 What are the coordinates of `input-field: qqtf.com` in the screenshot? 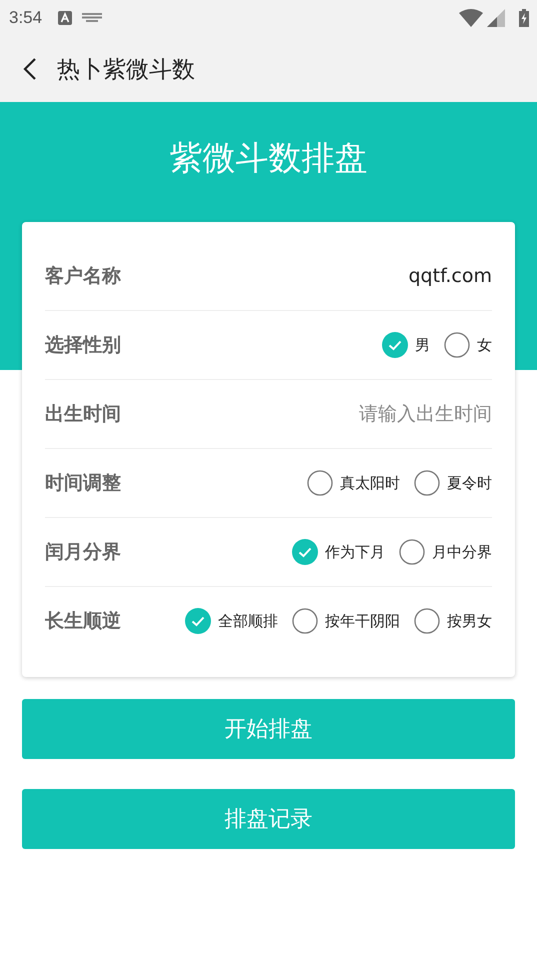 It's located at (367, 276).